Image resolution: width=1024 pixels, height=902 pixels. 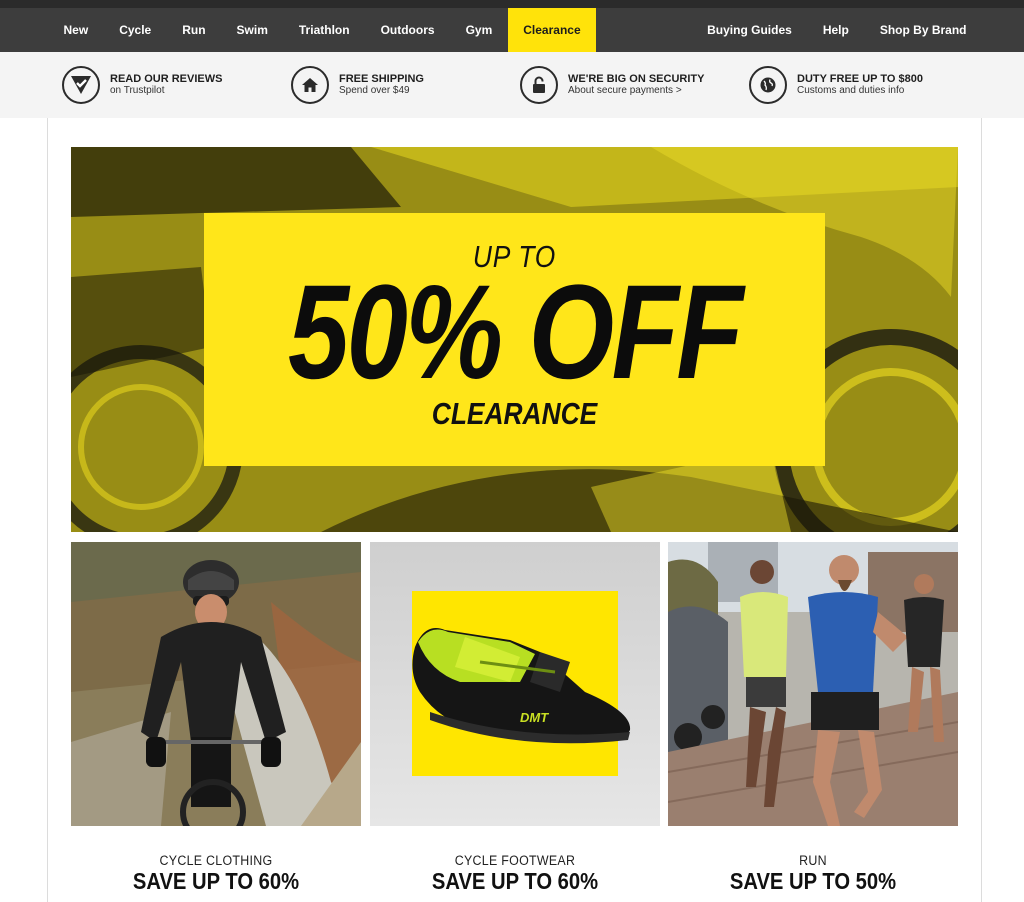 What do you see at coordinates (310, 85) in the screenshot?
I see `home-icon` at bounding box center [310, 85].